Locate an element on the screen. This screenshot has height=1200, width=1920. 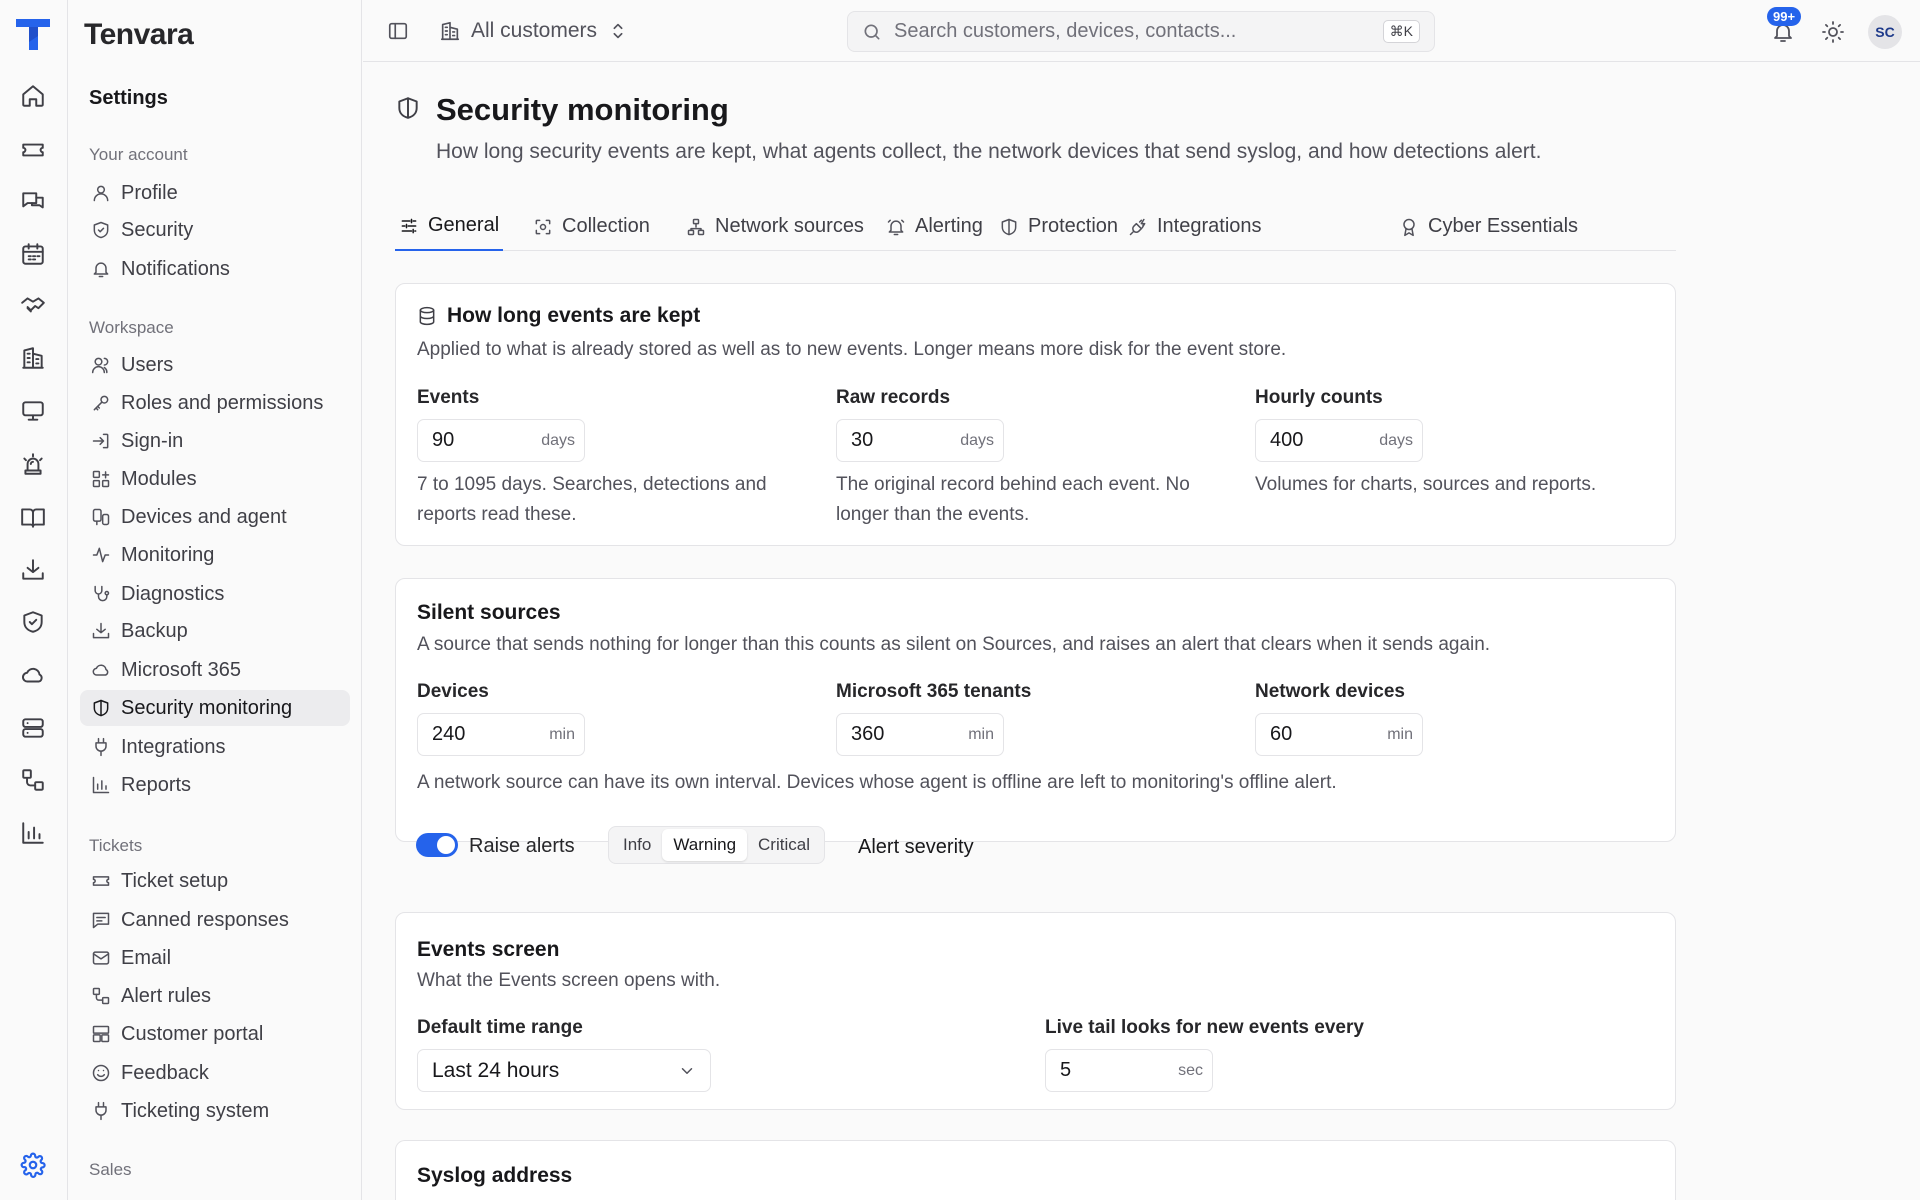
sidebar-item-profile: Profile is located at coordinates (215, 193).